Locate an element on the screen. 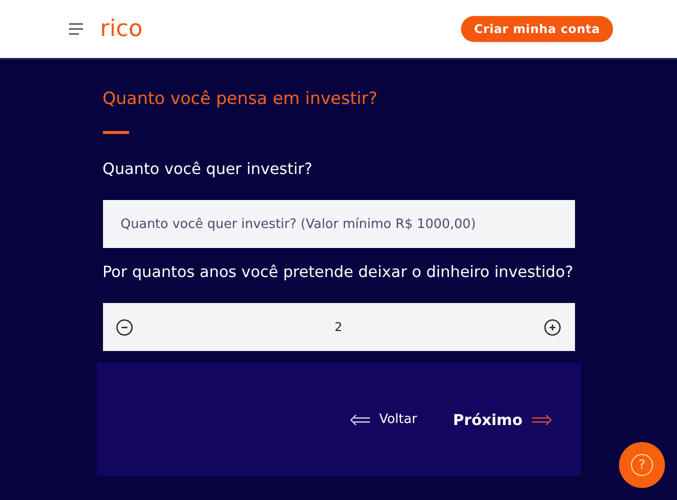  plus-icon is located at coordinates (553, 327).